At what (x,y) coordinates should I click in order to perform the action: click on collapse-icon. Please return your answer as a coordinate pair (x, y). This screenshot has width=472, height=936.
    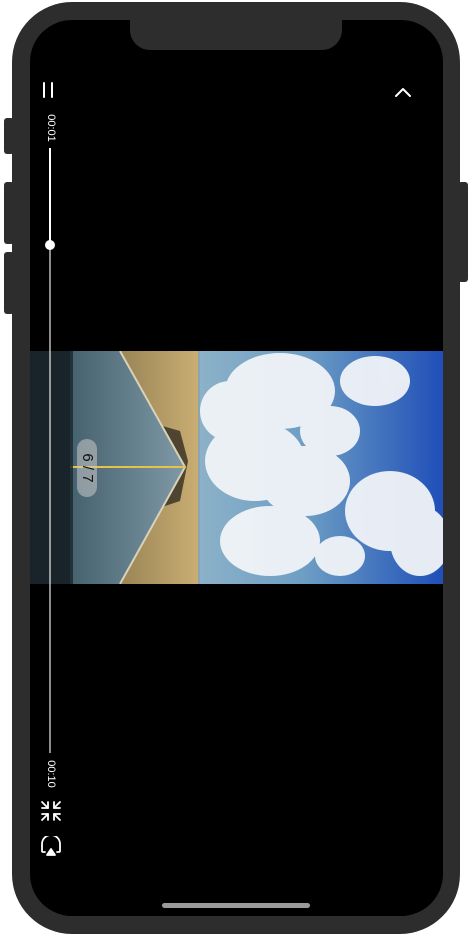
    Looking at the image, I should click on (51, 811).